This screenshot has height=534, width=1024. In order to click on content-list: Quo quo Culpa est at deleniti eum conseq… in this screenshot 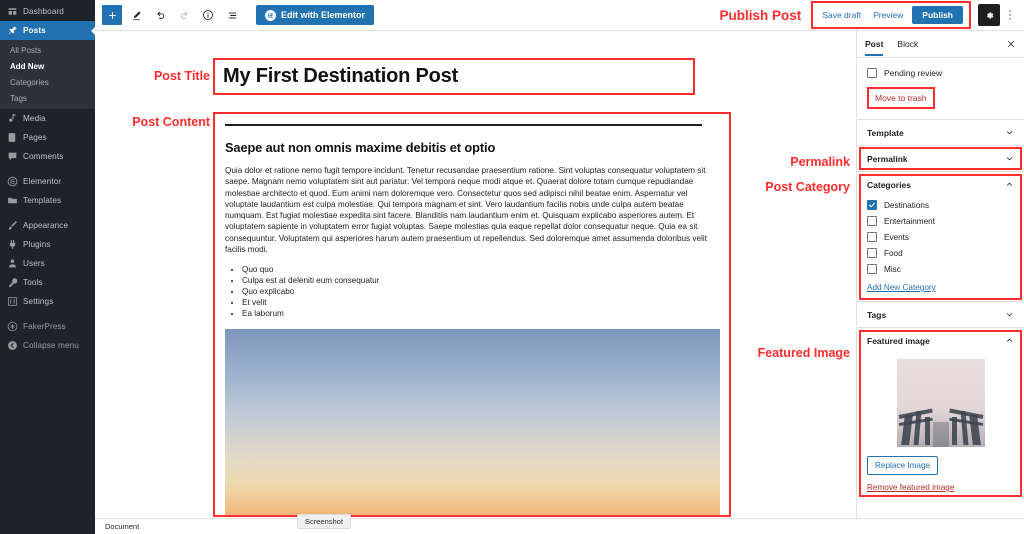, I will do `click(472, 291)`.